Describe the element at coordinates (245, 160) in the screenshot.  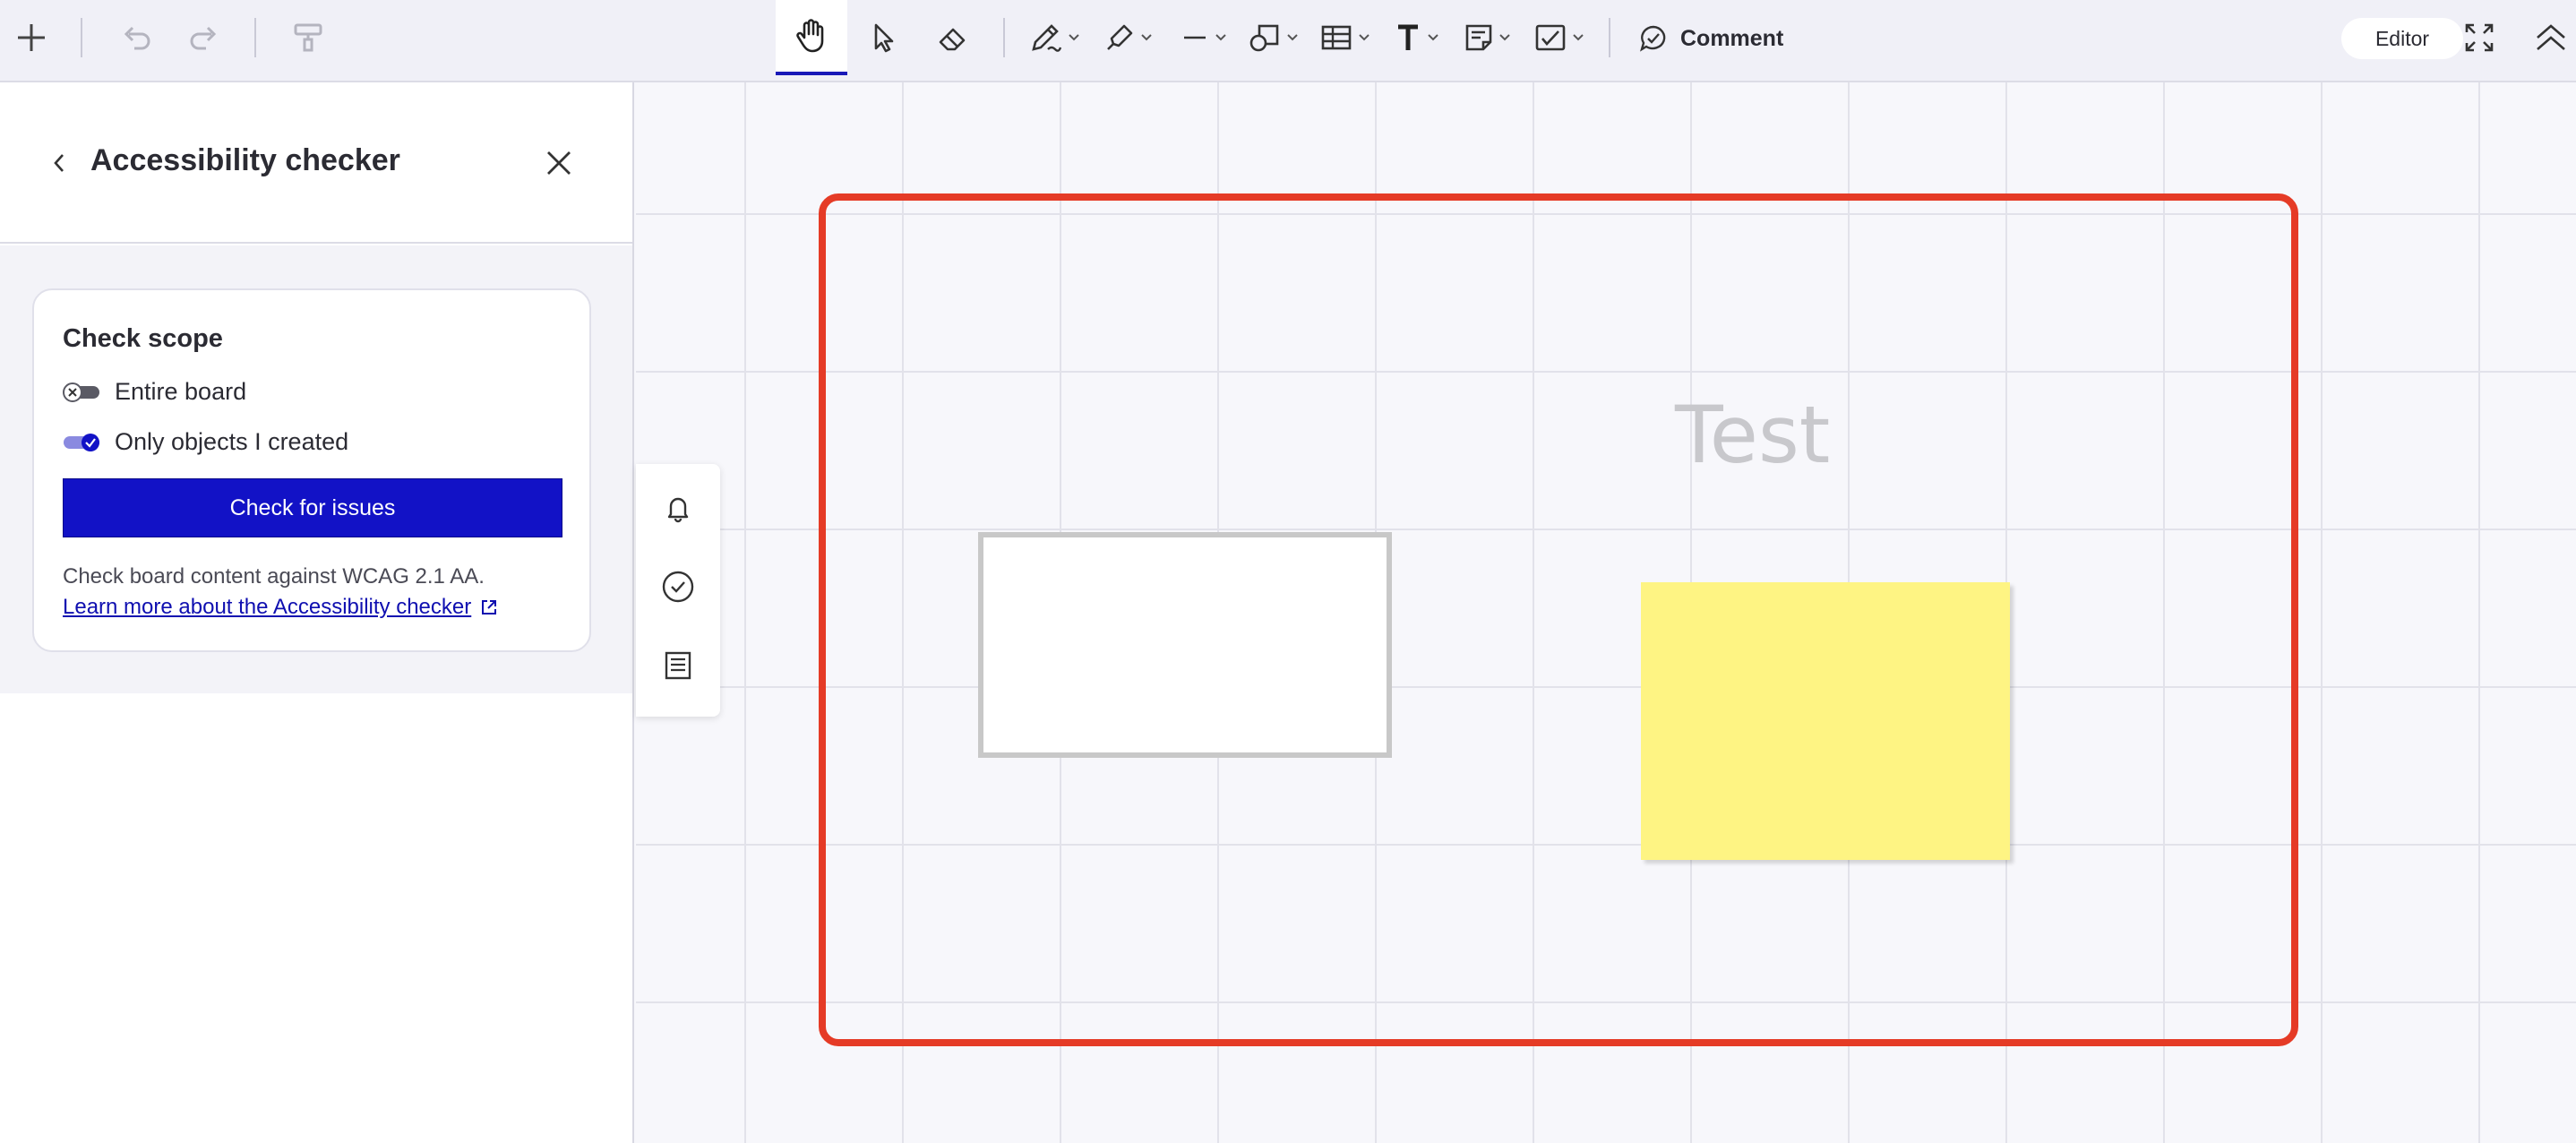
I see `panel-title: Accessibility checker` at that location.